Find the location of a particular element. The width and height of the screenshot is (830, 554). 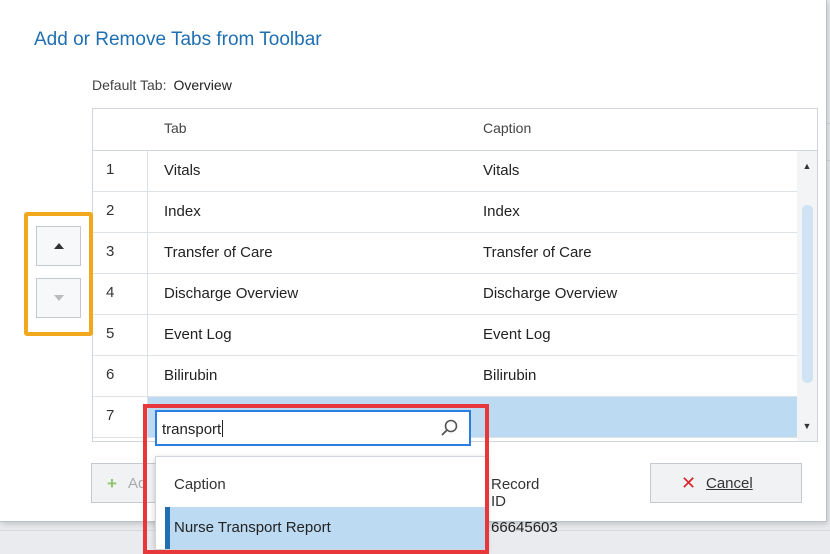

row-caption: Transfer of Care is located at coordinates (537, 252).